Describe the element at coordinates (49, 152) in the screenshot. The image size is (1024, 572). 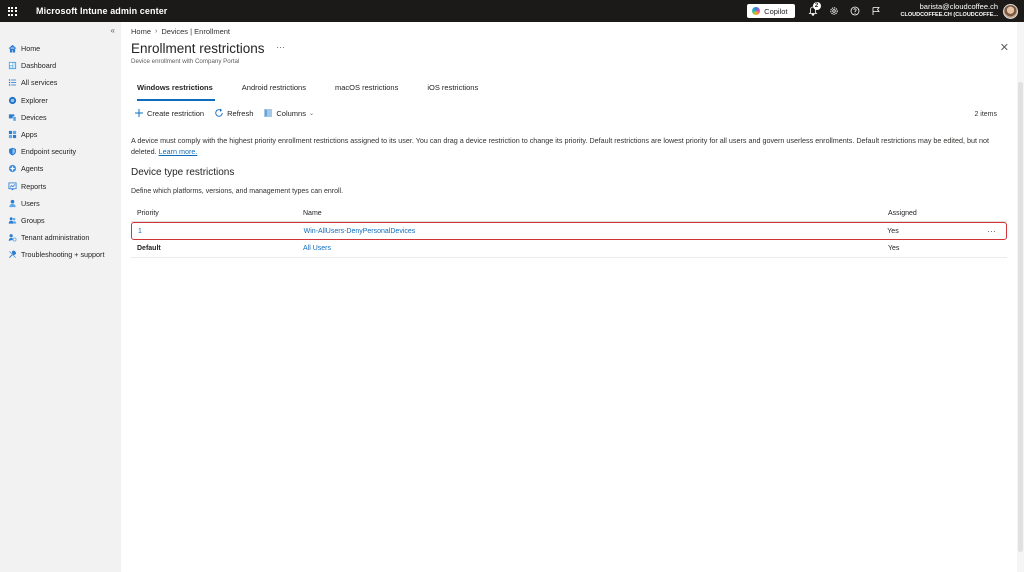
I see `sidebar-item-label: Endpoint security` at that location.